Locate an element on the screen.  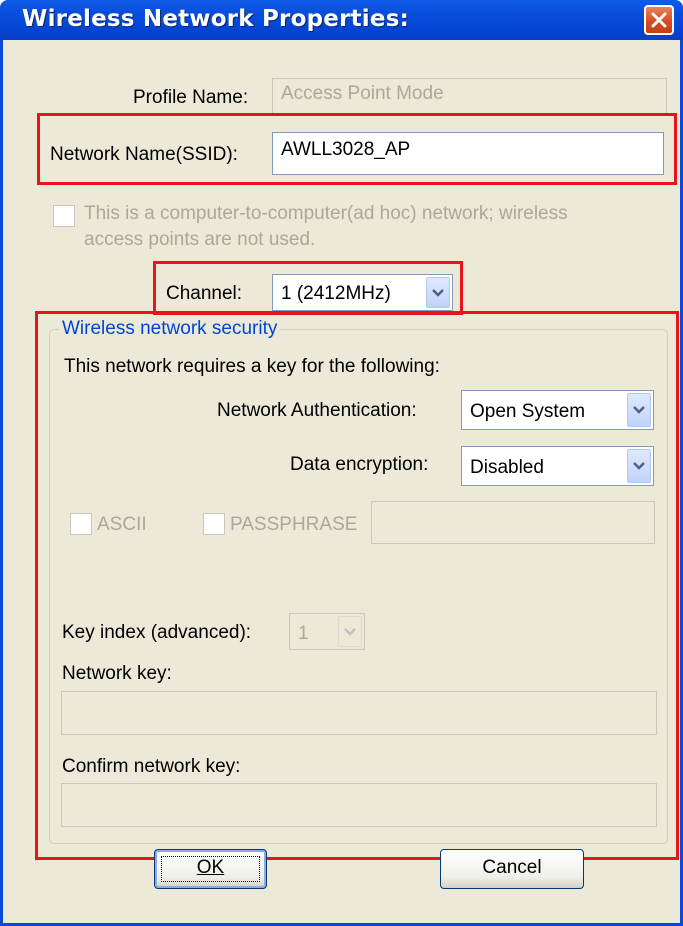
cancel-button: Cancel is located at coordinates (512, 869).